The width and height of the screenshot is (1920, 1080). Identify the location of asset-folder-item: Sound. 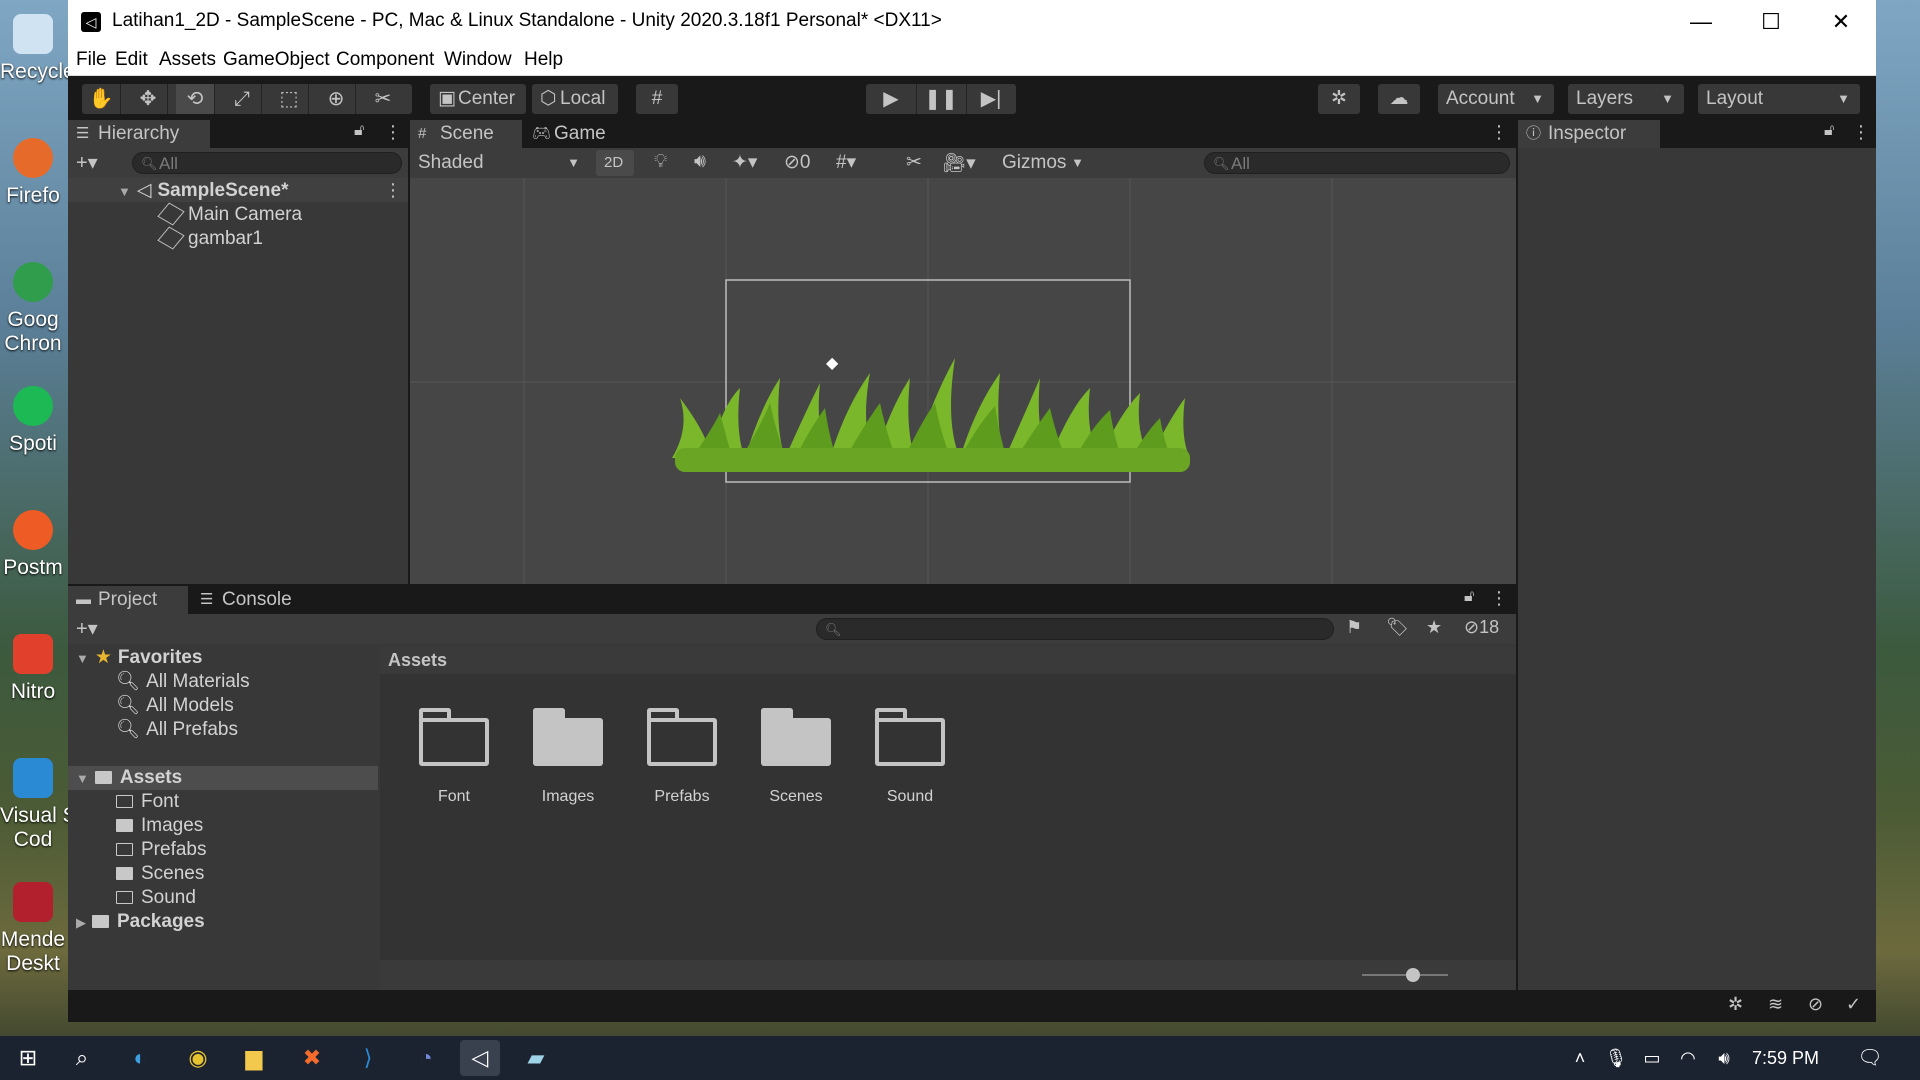
(156, 898).